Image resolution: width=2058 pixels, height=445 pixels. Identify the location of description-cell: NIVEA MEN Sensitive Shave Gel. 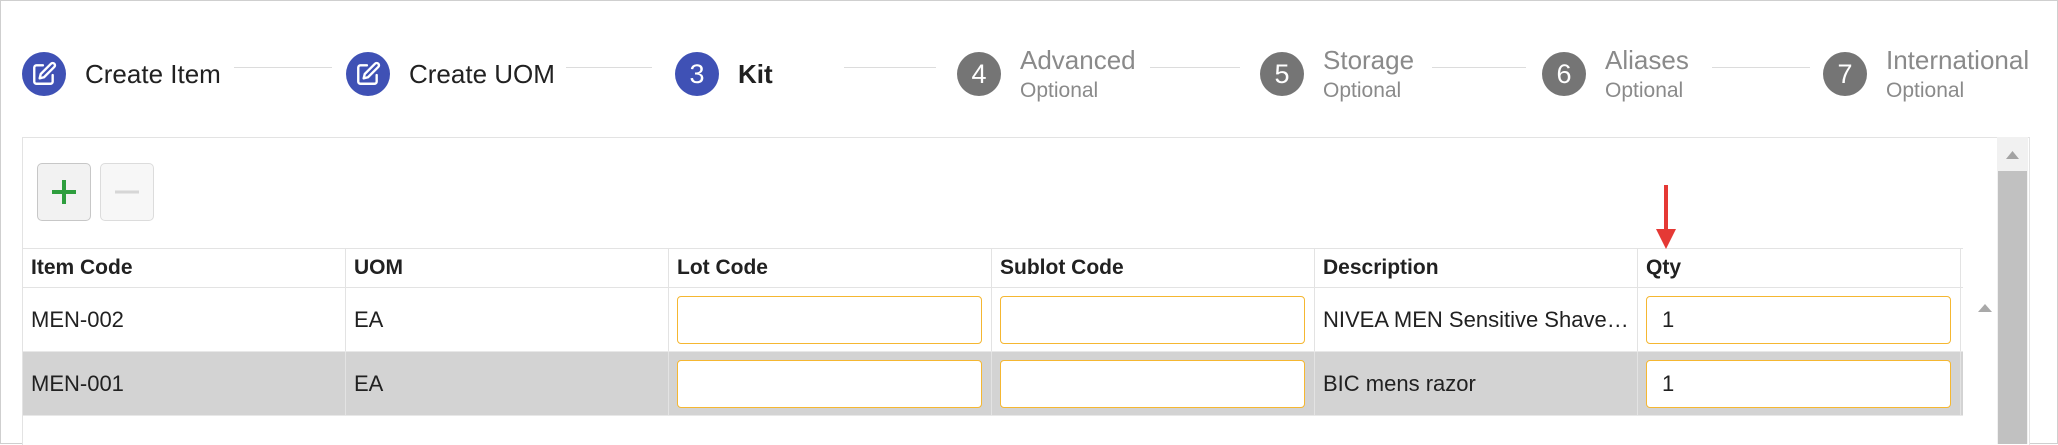
(1476, 319).